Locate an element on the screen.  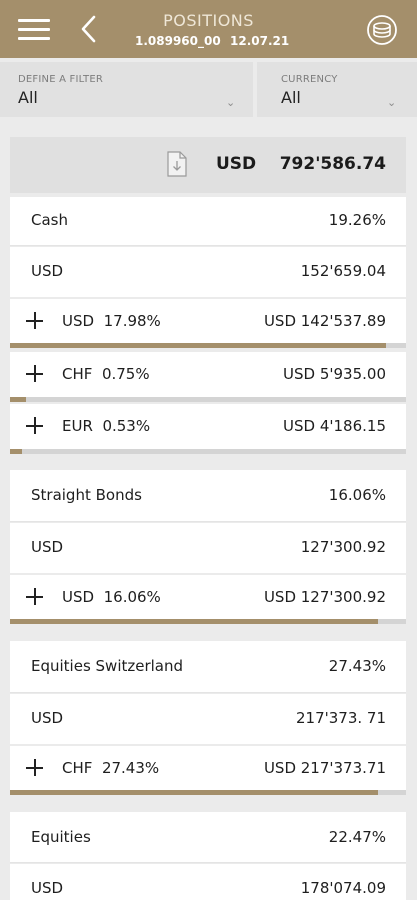
position-row: USD 16.06% USD 127'300.92 is located at coordinates (208, 597).